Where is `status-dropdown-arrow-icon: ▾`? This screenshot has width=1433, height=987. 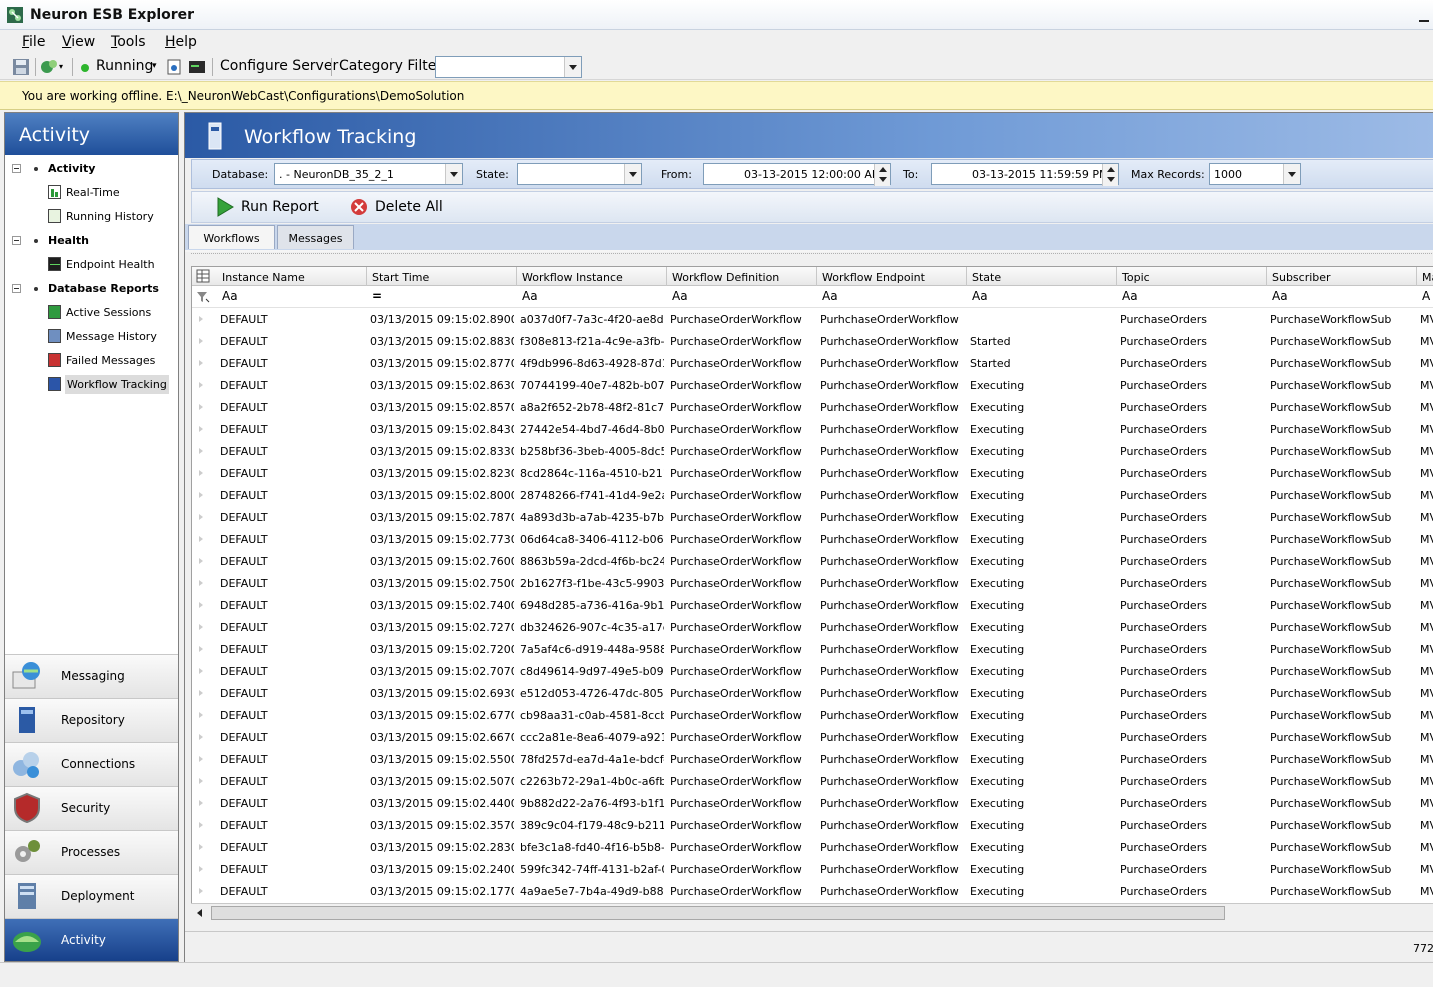 status-dropdown-arrow-icon: ▾ is located at coordinates (154, 66).